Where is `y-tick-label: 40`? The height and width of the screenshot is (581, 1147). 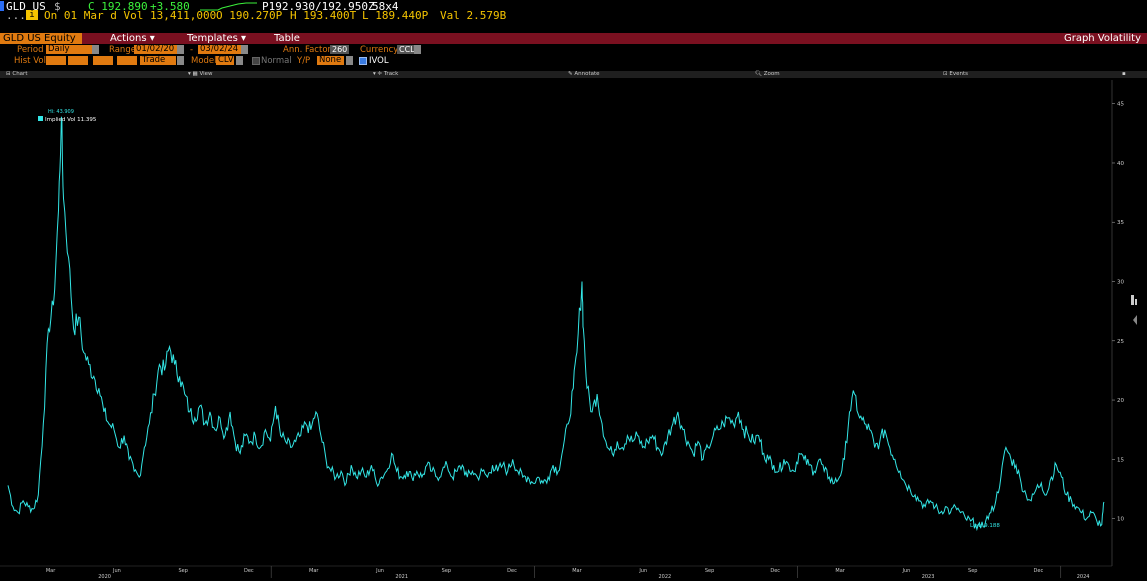
y-tick-label: 40 is located at coordinates (1120, 164).